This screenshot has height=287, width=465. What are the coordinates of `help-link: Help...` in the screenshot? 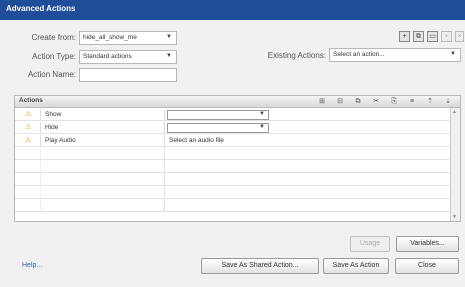 It's located at (32, 265).